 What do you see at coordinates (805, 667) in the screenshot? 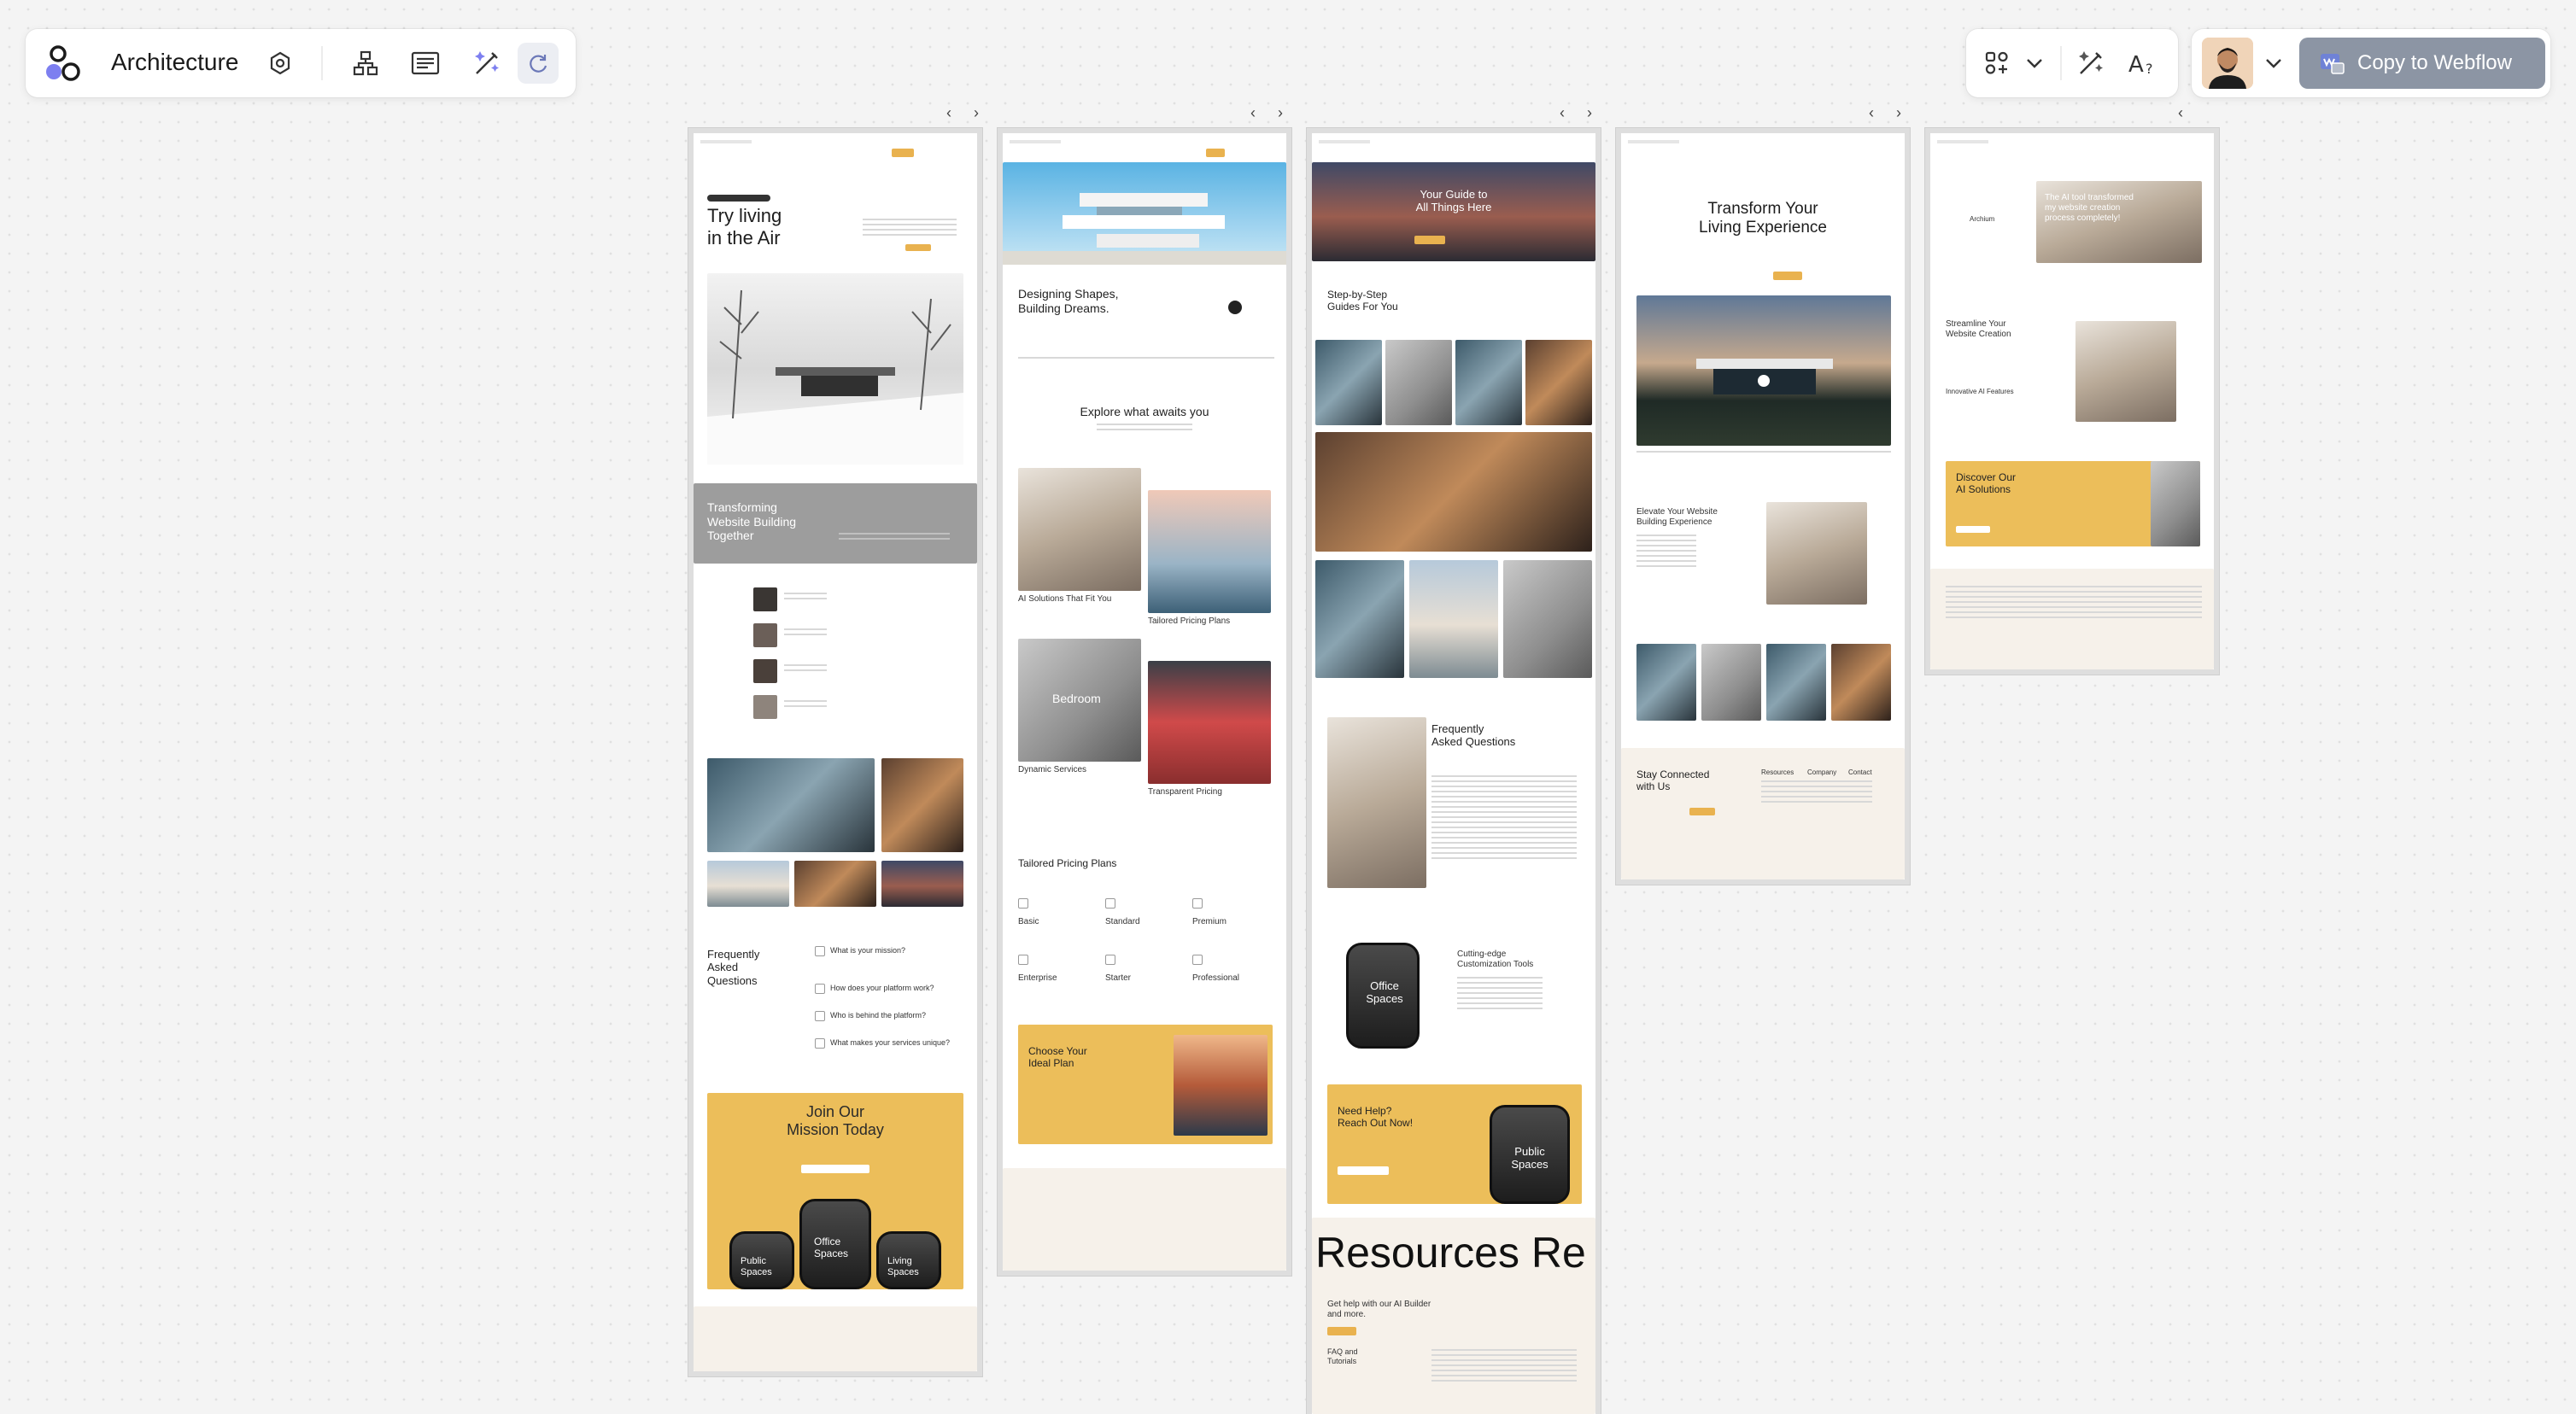
I see `team-text` at bounding box center [805, 667].